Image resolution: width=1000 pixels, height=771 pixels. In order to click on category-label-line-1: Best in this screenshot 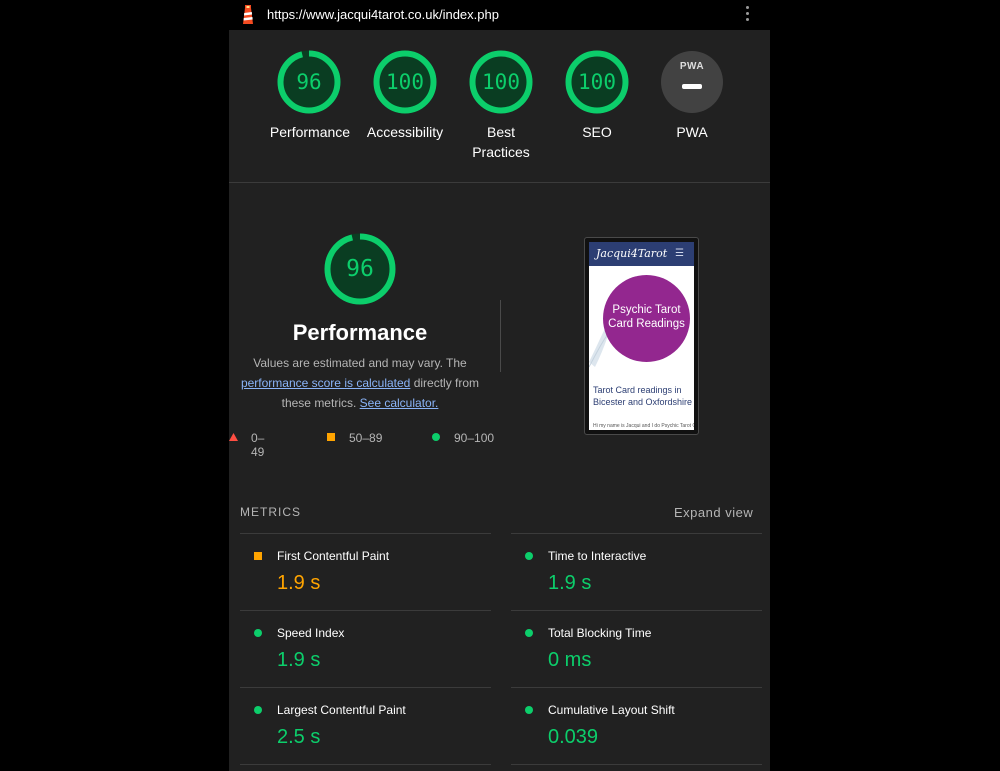, I will do `click(500, 132)`.